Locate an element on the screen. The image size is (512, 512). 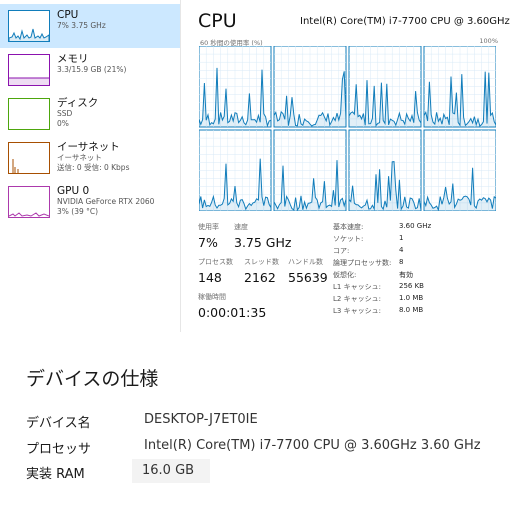
sidebar-item-label: CPU is located at coordinates (68, 15).